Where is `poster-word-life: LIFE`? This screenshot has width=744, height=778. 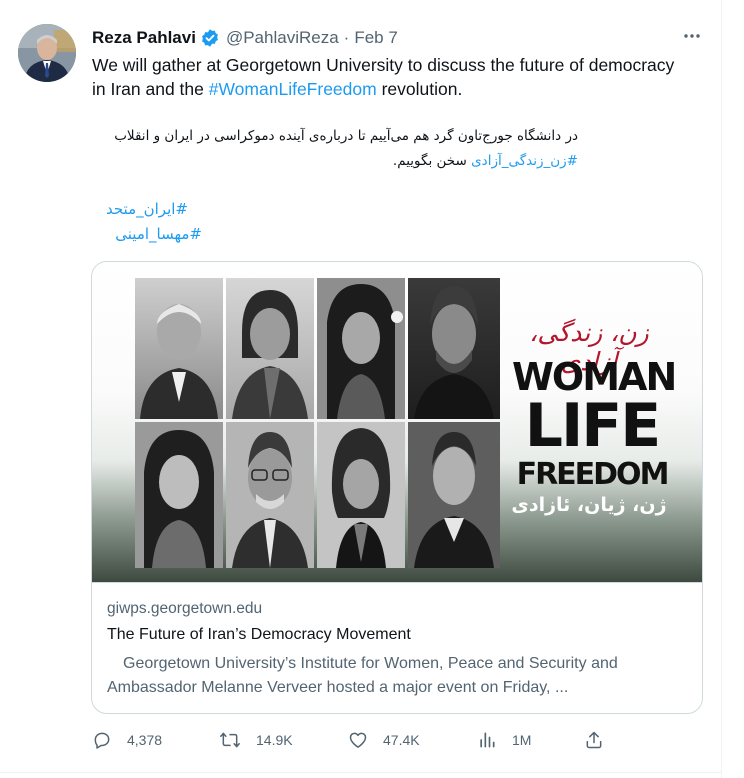
poster-word-life: LIFE is located at coordinates (593, 426).